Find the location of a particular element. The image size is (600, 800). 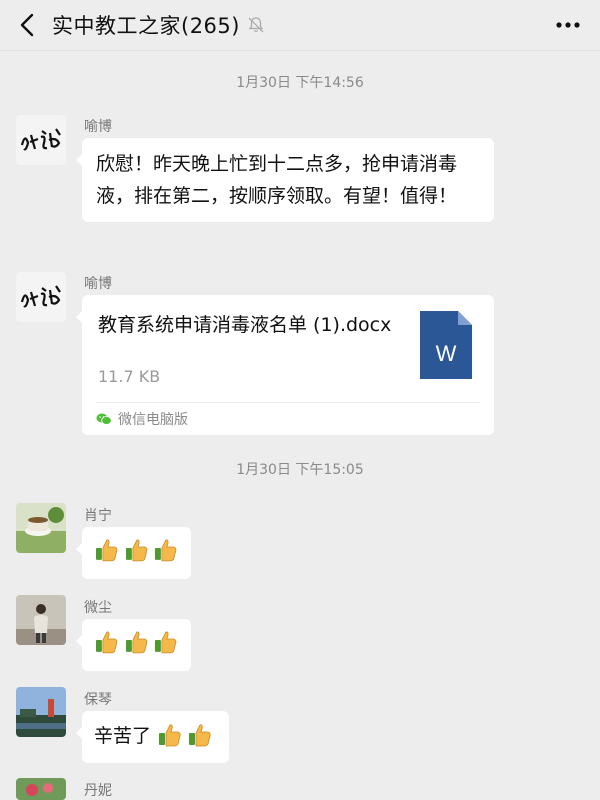

chat-header: 实中教工之家(265) is located at coordinates (300, 25).